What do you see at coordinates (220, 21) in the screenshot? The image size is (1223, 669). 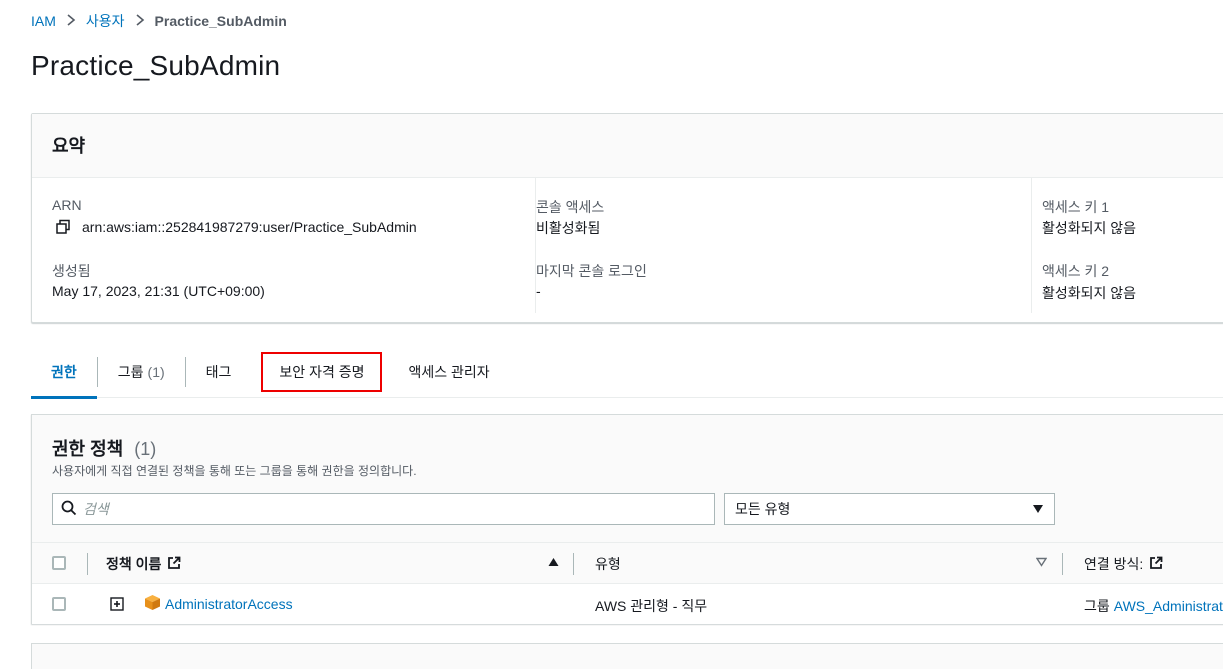 I see `breadcrumb-current: Practice_SubAdmin` at bounding box center [220, 21].